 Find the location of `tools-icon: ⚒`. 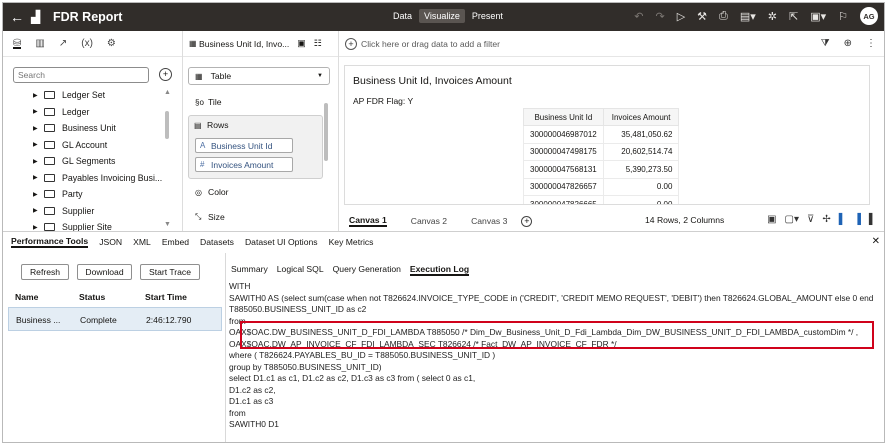

tools-icon: ⚒ is located at coordinates (702, 16).